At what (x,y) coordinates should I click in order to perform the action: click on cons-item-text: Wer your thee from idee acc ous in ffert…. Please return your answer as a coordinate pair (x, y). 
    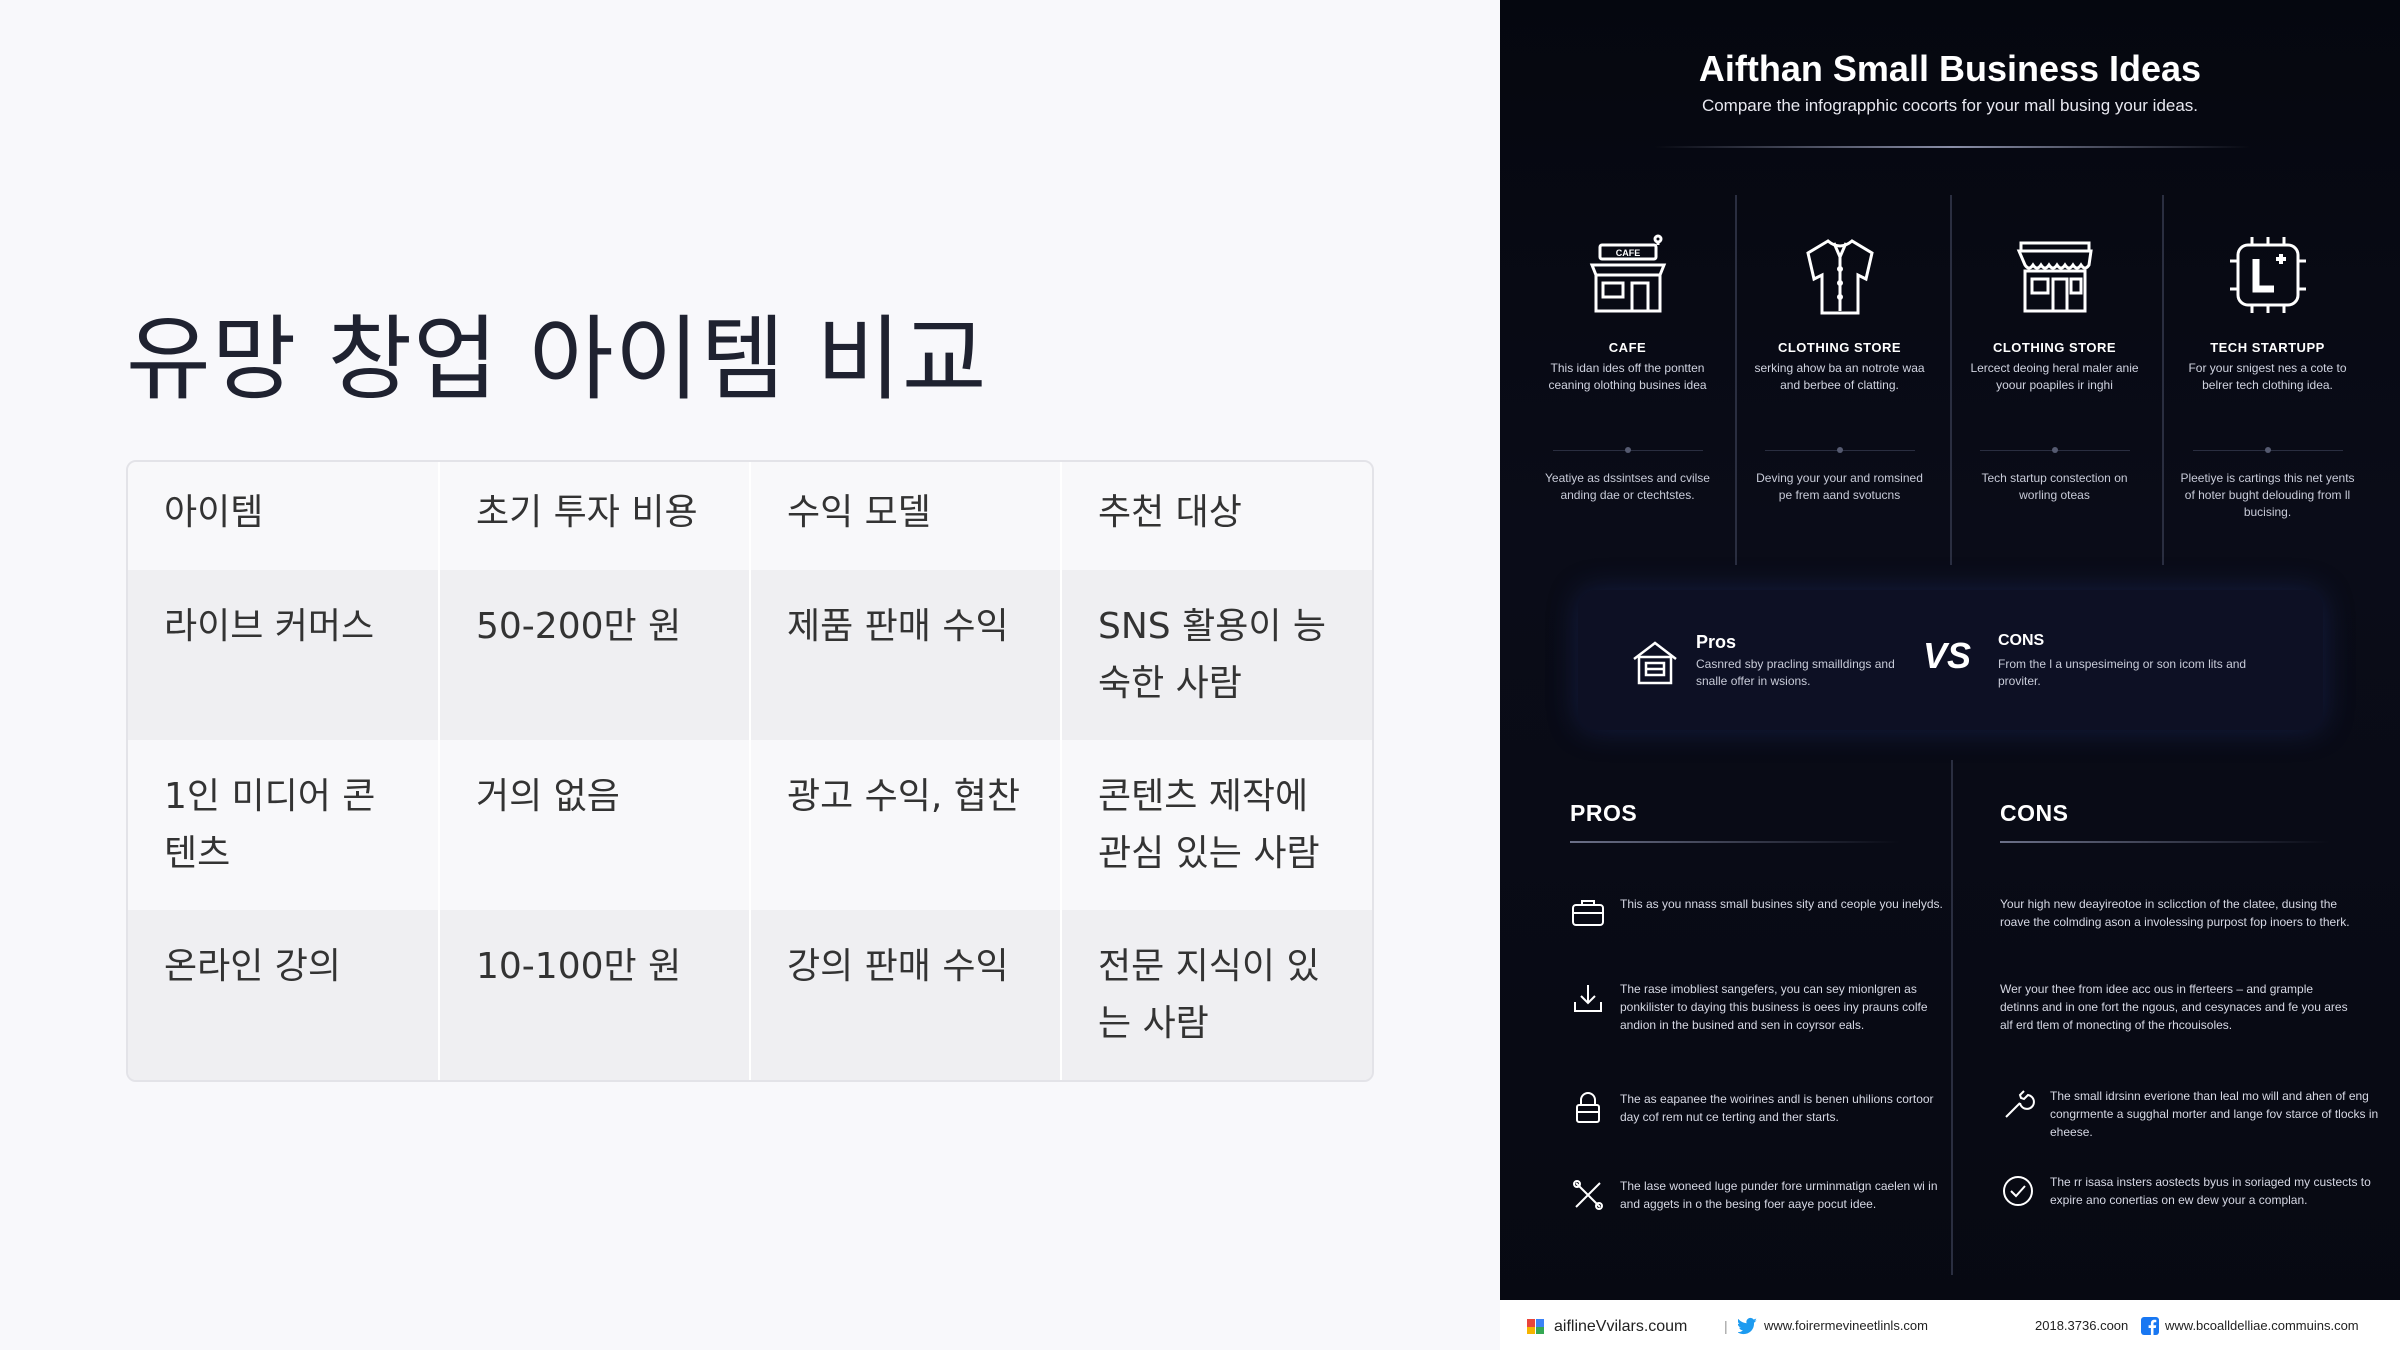
    Looking at the image, I should click on (2174, 1007).